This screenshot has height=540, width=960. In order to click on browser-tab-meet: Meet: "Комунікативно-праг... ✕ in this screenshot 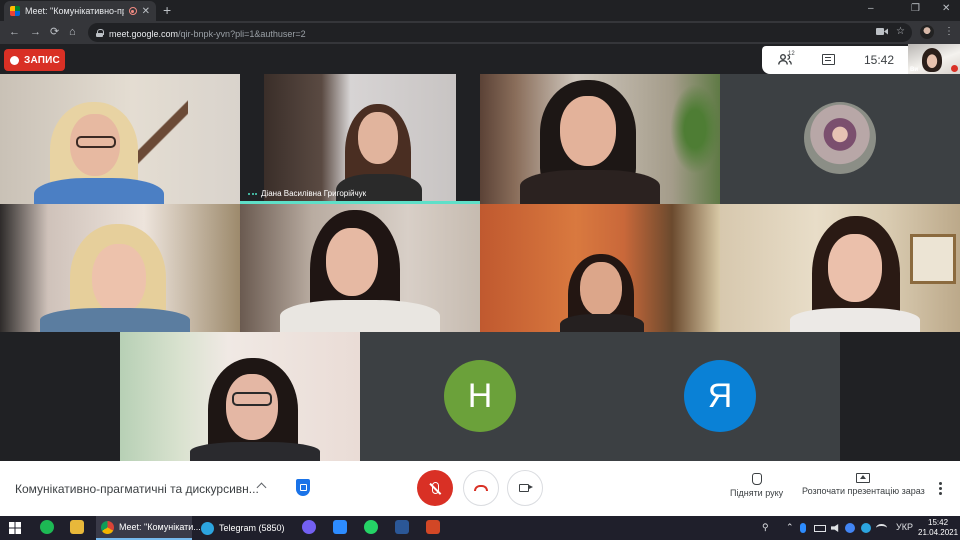, I will do `click(80, 11)`.